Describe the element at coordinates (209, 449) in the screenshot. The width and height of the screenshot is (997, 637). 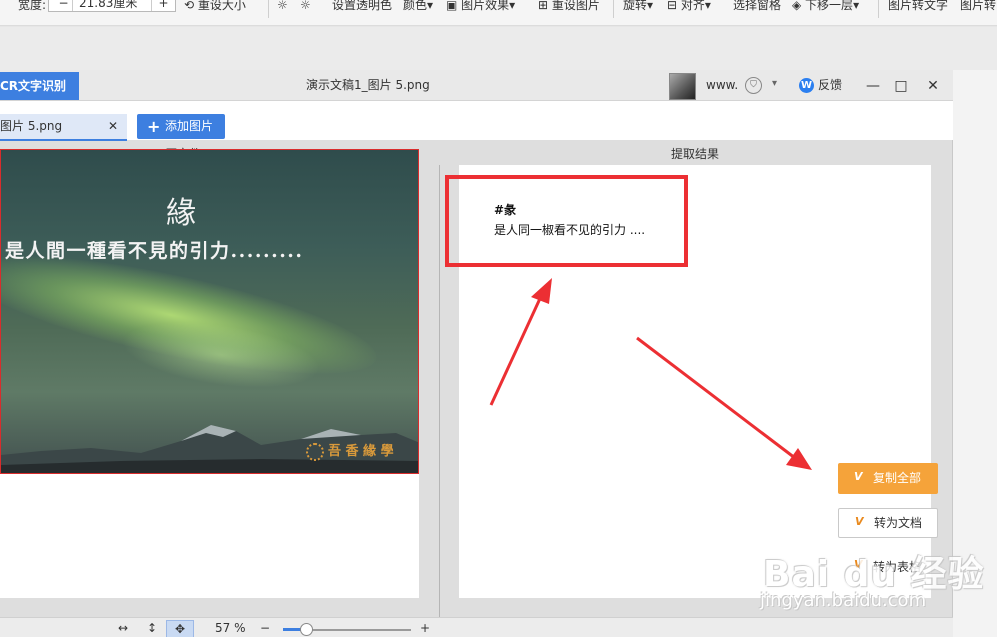
I see `mountain-silhouette` at that location.